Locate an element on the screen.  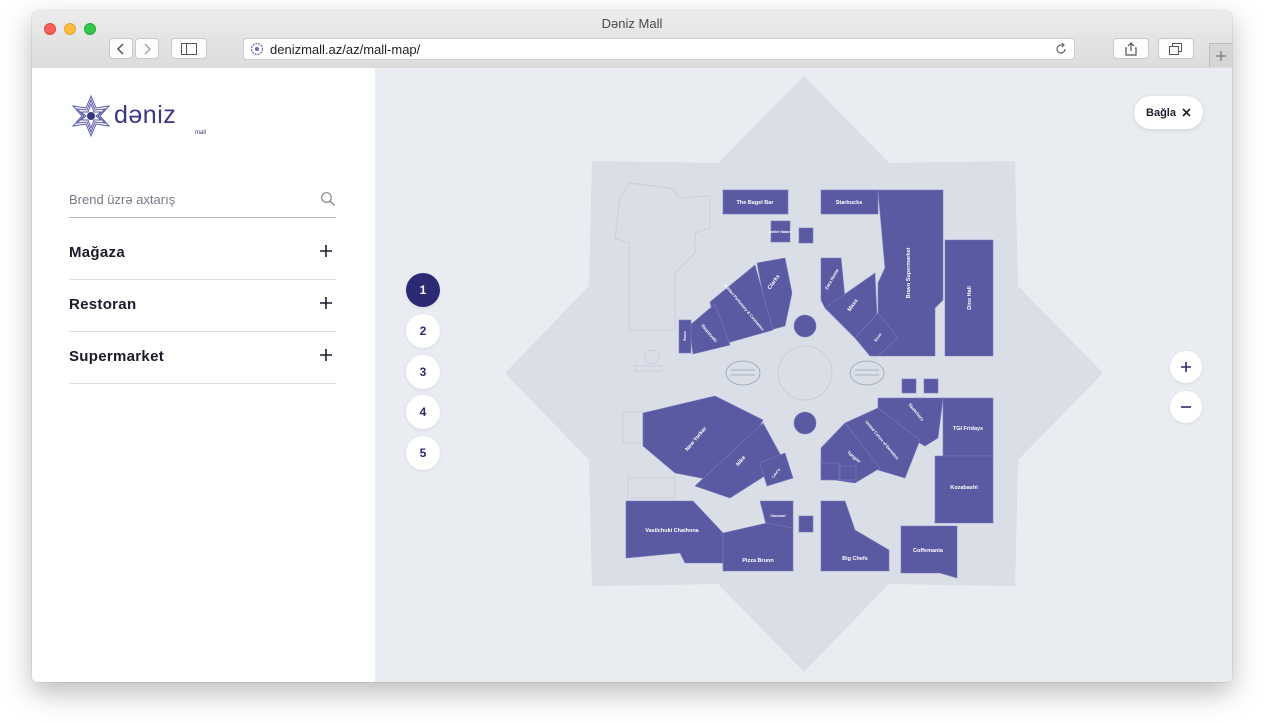
sidebar-toggle-button is located at coordinates (189, 48).